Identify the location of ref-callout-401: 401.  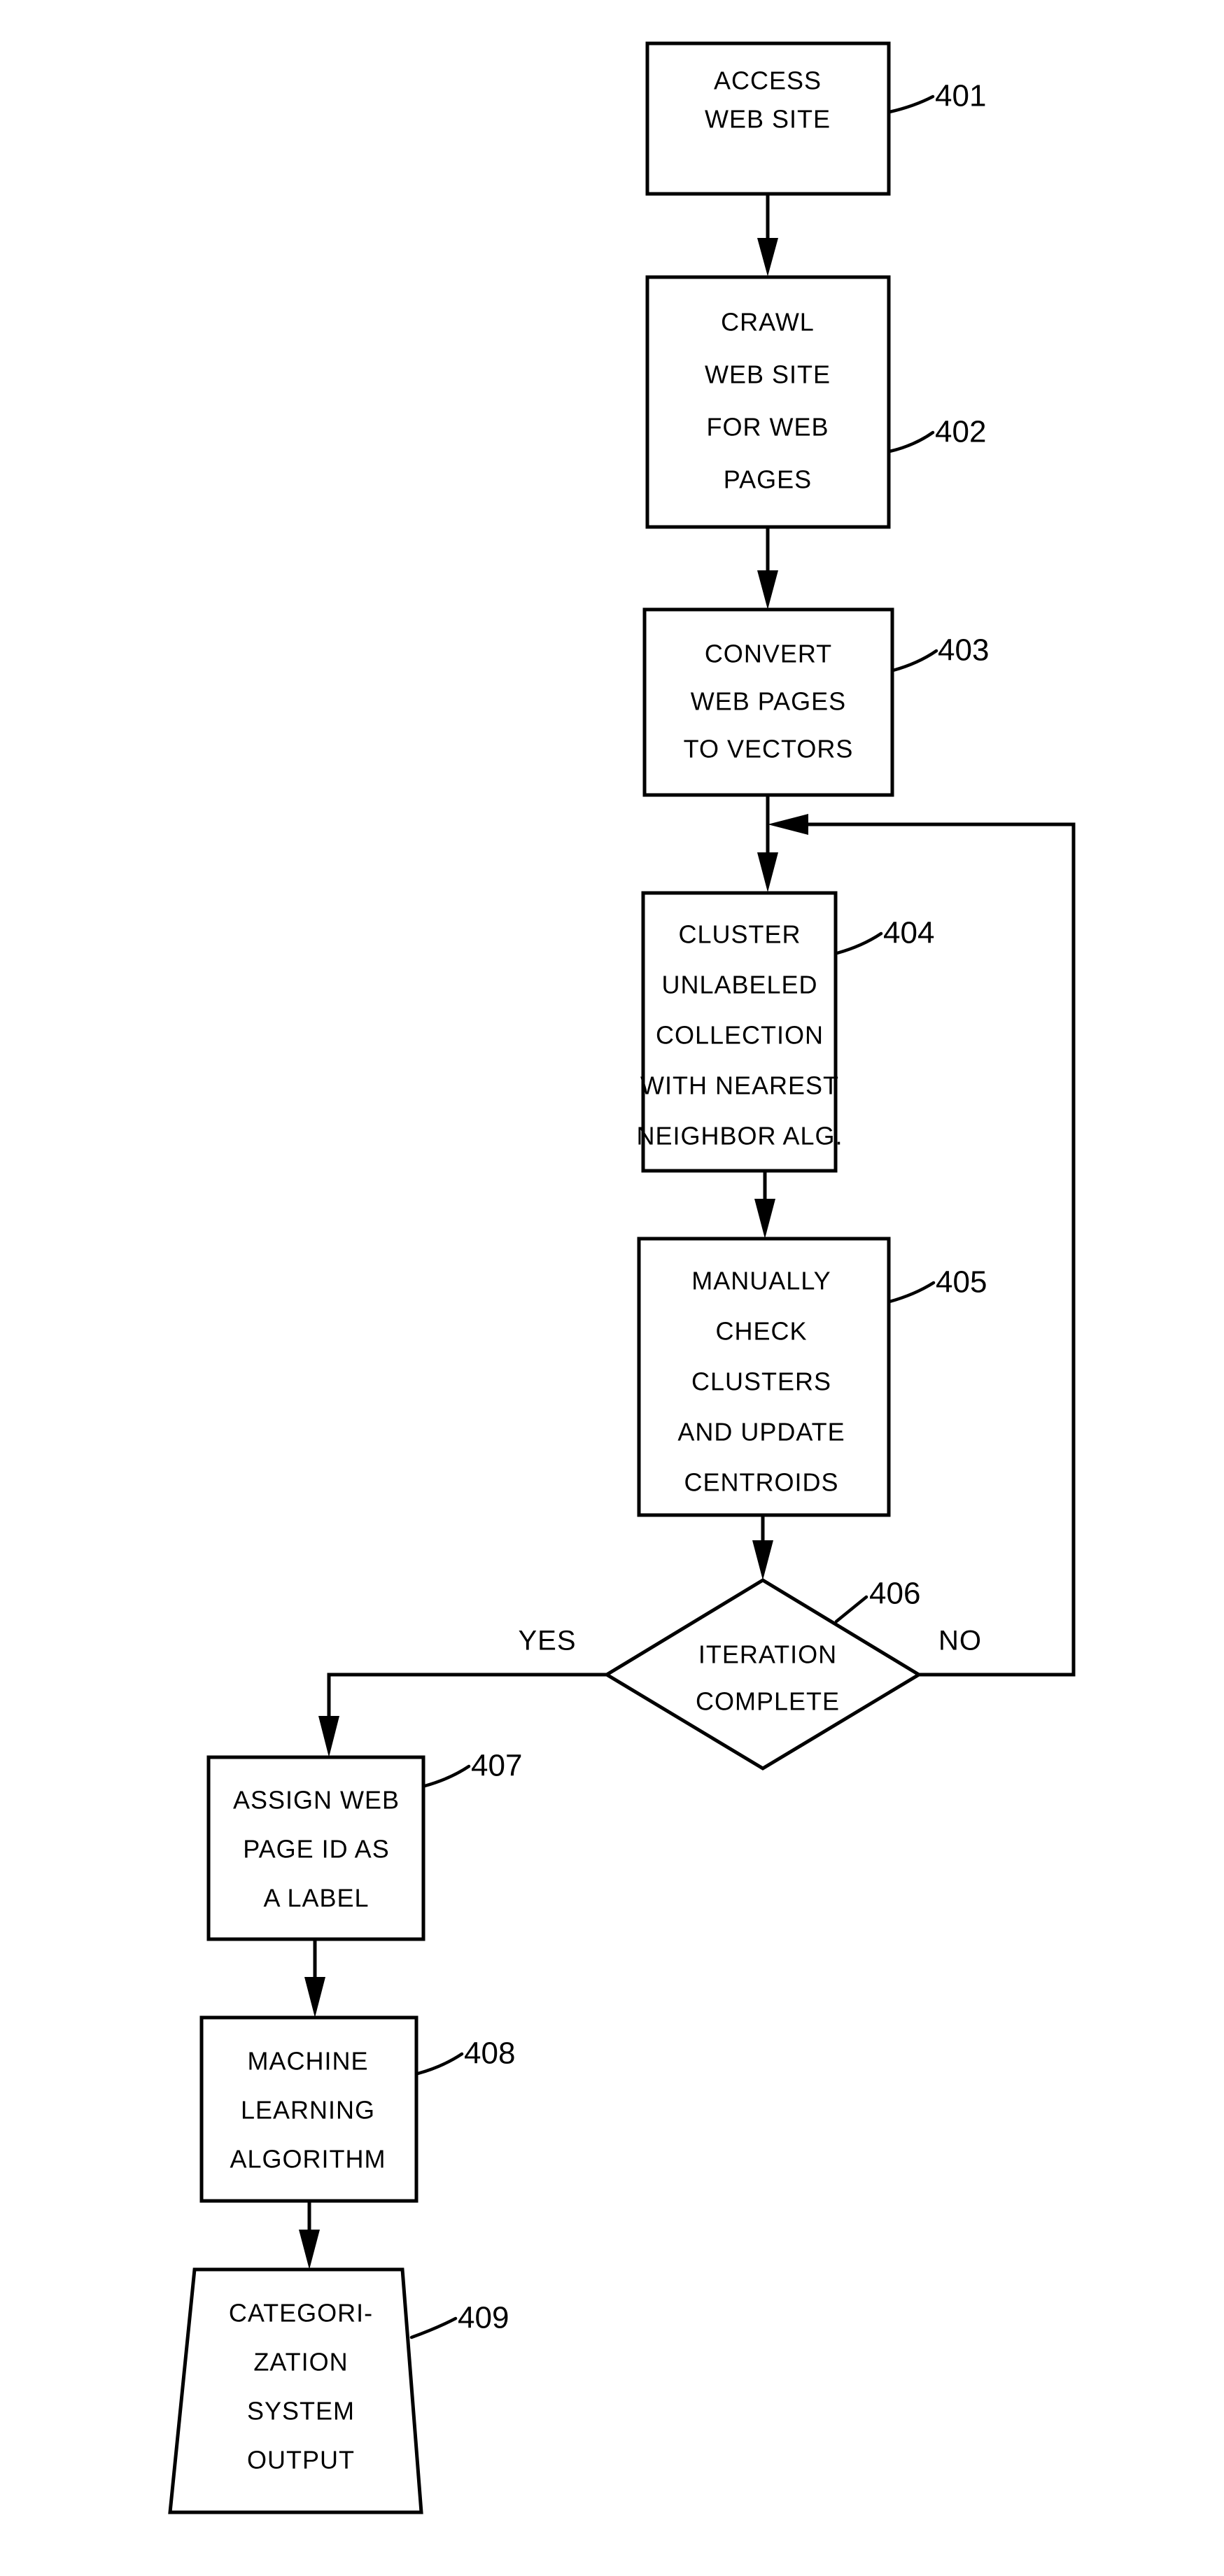
(937, 96).